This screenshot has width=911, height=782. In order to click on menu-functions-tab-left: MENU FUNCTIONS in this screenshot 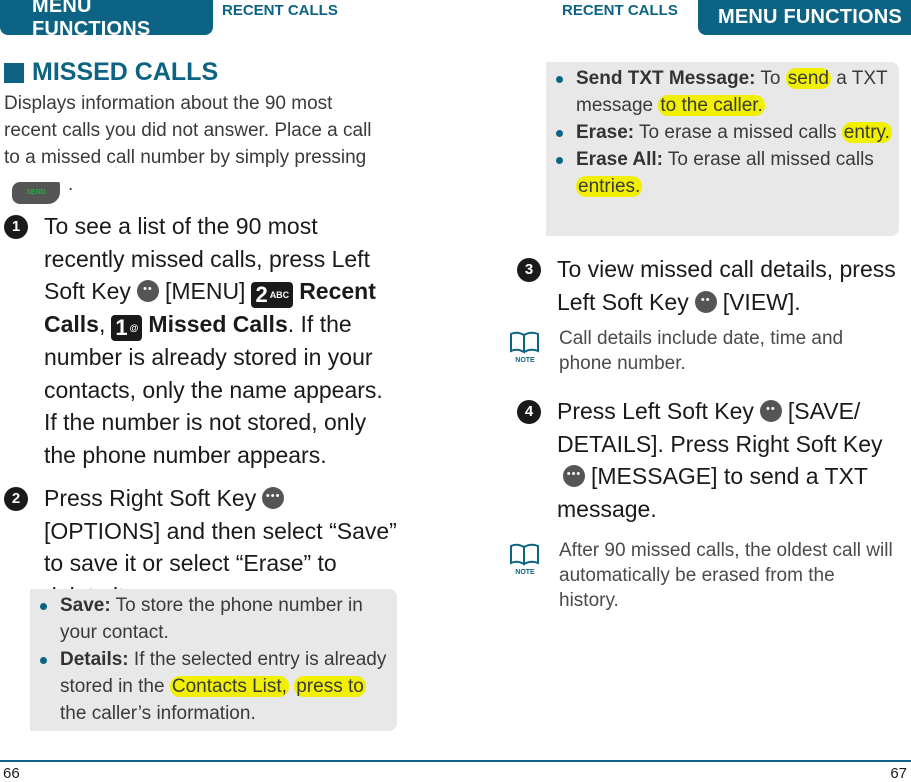, I will do `click(106, 20)`.